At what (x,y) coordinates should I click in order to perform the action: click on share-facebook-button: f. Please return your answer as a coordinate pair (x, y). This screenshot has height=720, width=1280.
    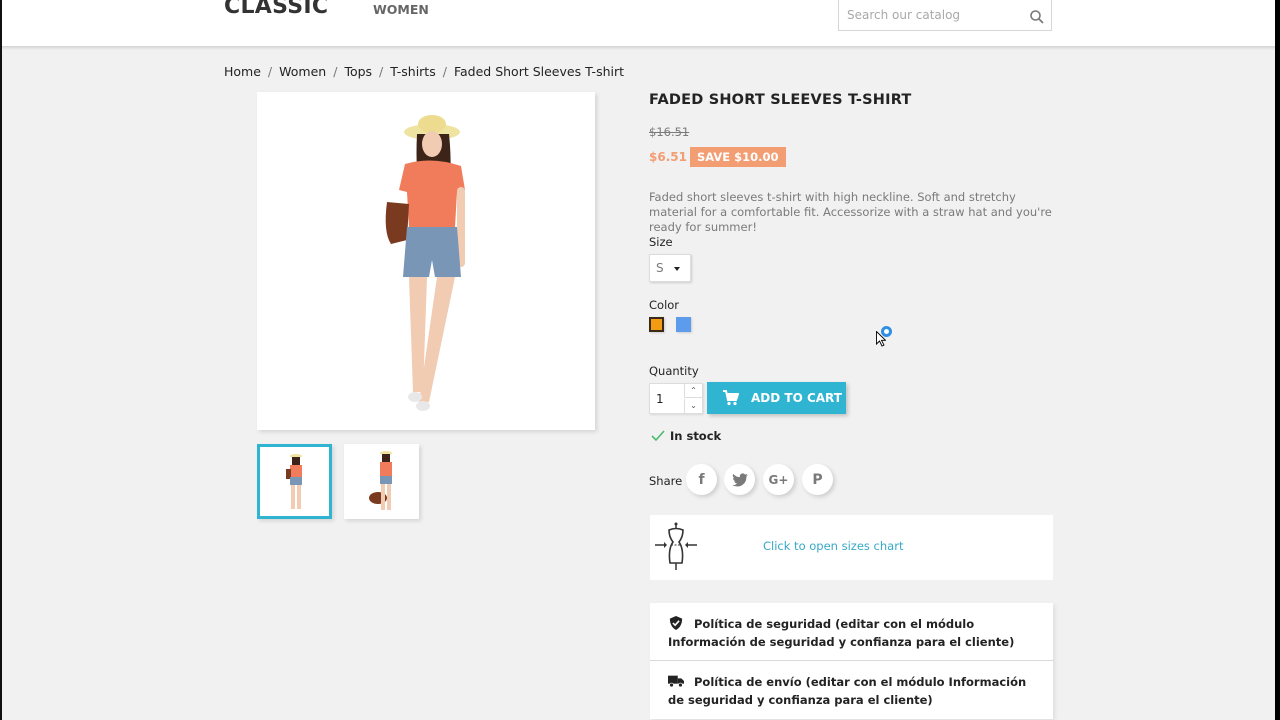
    Looking at the image, I should click on (701, 479).